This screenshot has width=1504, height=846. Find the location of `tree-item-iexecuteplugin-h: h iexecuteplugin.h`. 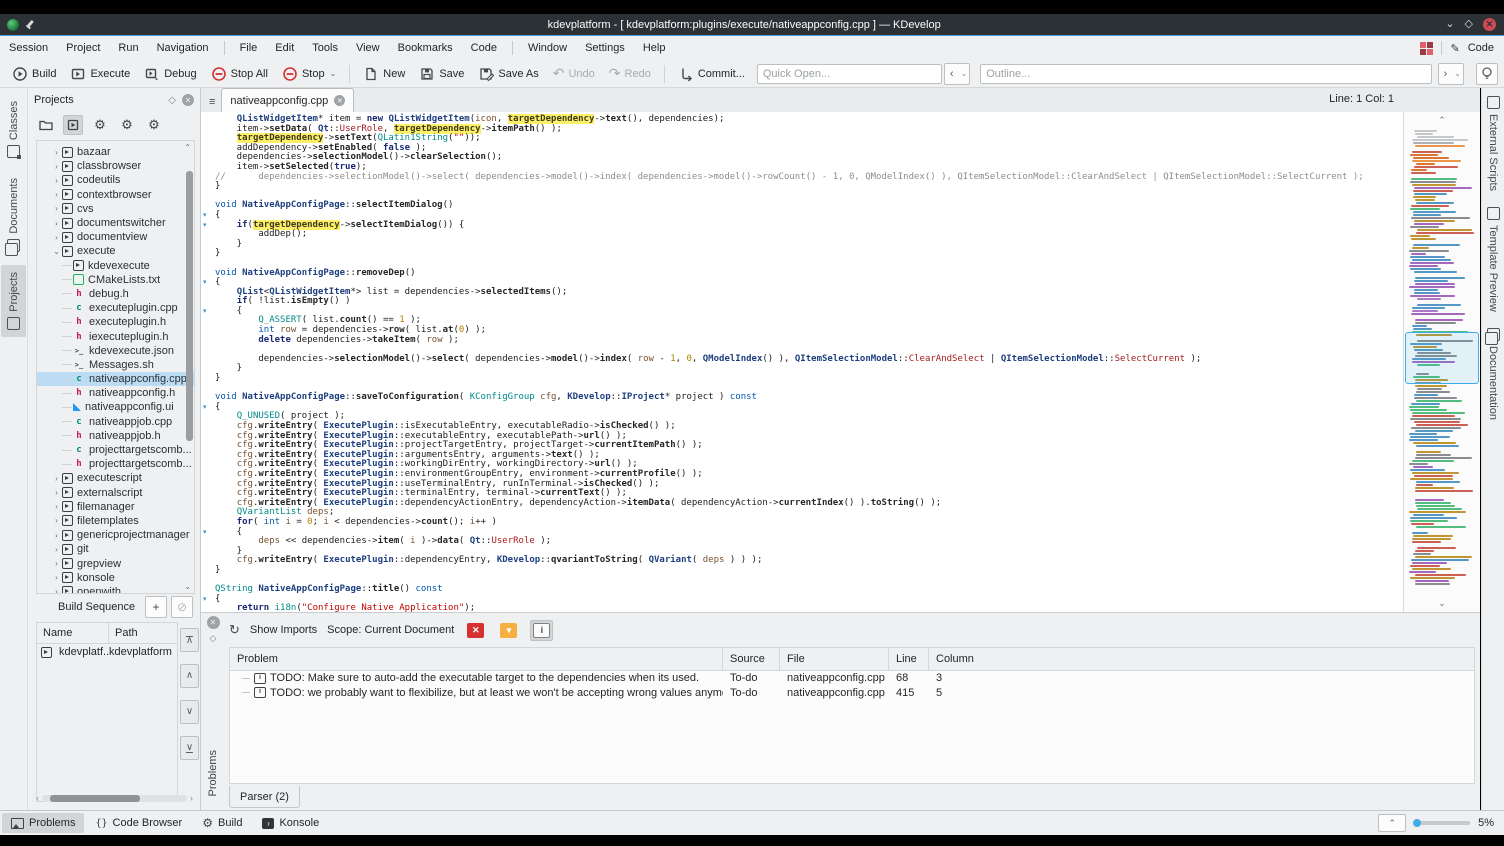

tree-item-iexecuteplugin-h: h iexecuteplugin.h is located at coordinates (115, 336).